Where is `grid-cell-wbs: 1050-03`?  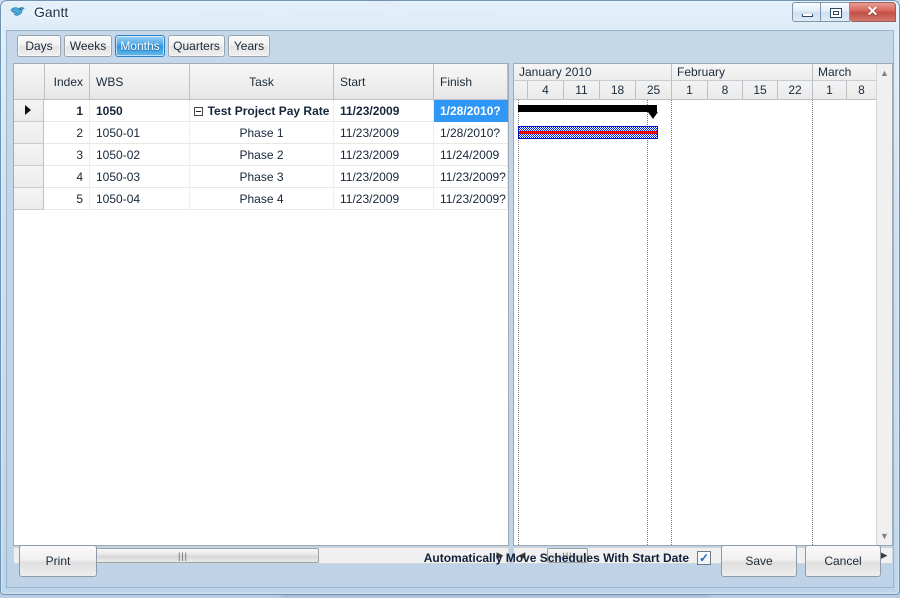 grid-cell-wbs: 1050-03 is located at coordinates (140, 177).